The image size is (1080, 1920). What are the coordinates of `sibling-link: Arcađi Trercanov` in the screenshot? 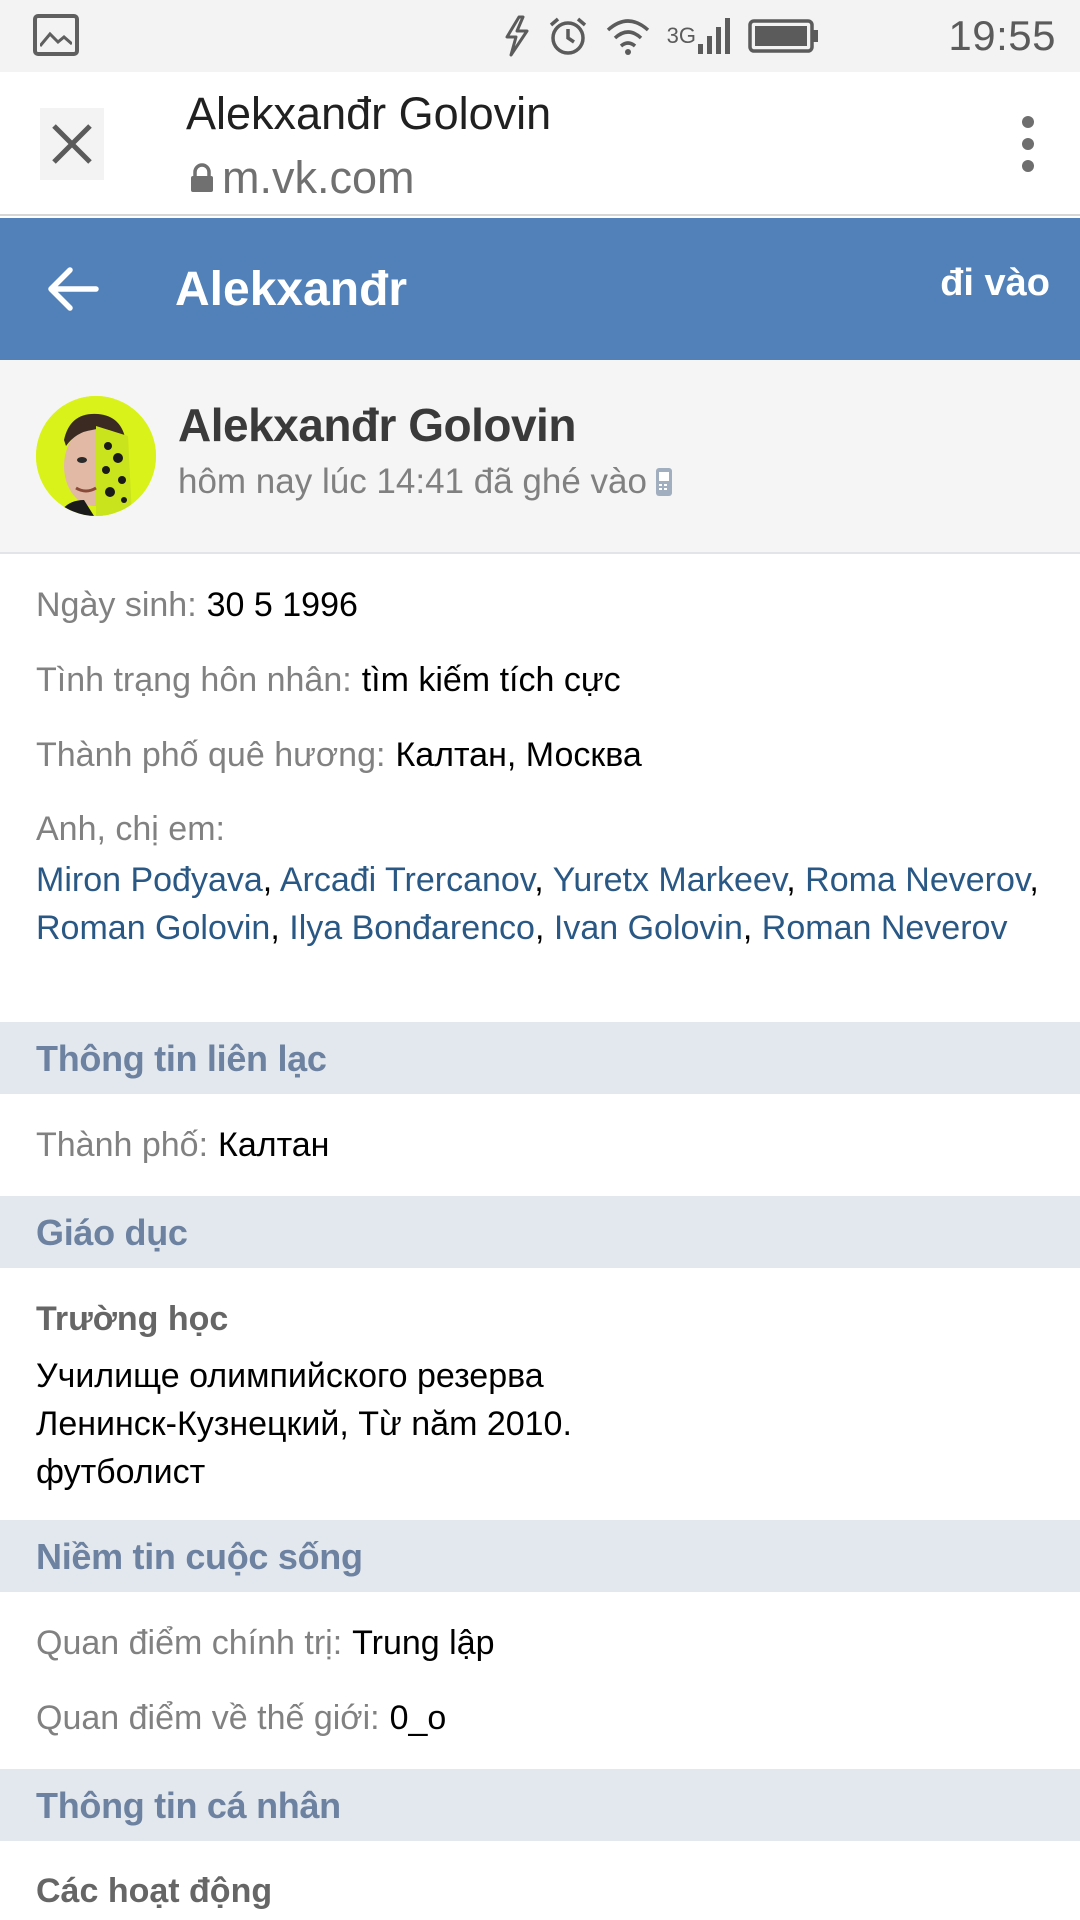 It's located at (407, 880).